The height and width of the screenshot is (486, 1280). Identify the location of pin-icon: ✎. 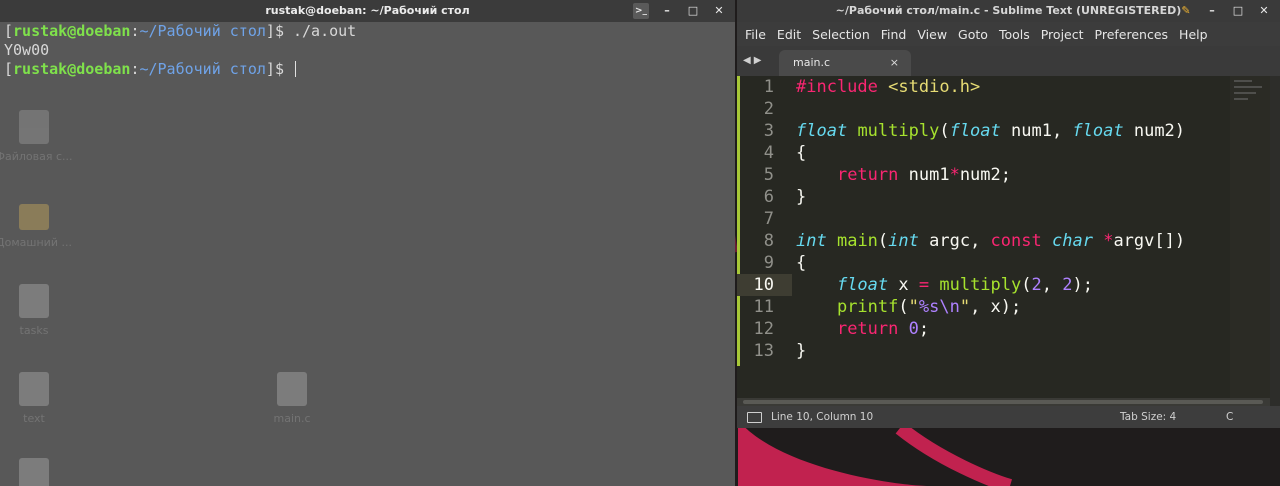
(1186, 11).